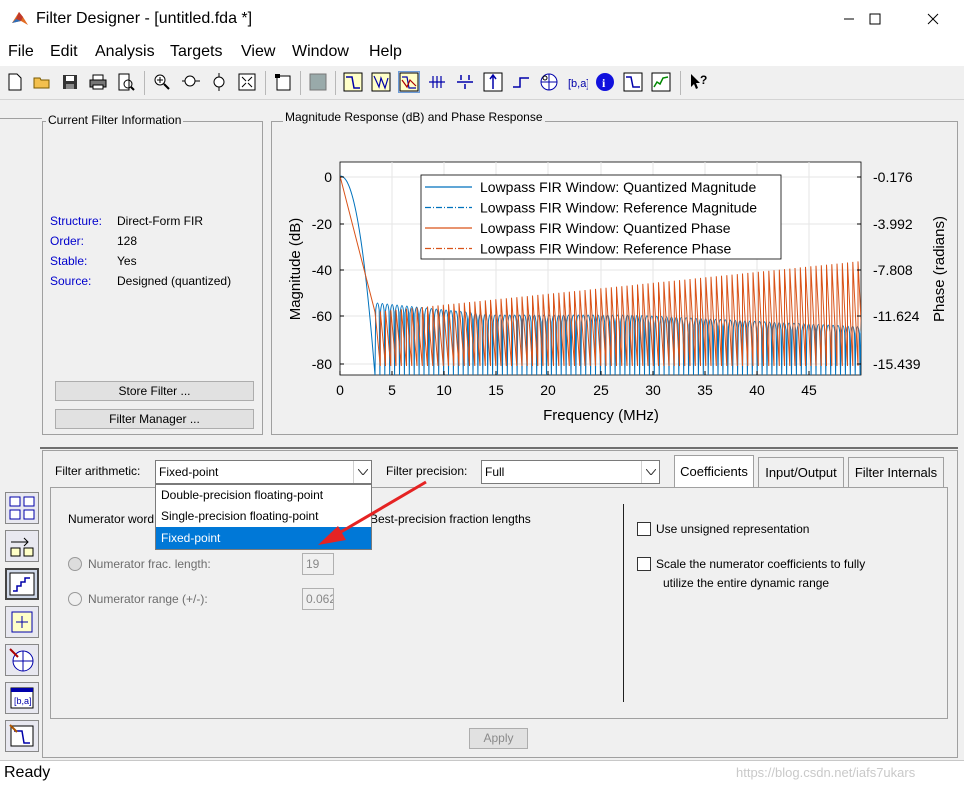 This screenshot has width=964, height=789. I want to click on close-button, so click(933, 19).